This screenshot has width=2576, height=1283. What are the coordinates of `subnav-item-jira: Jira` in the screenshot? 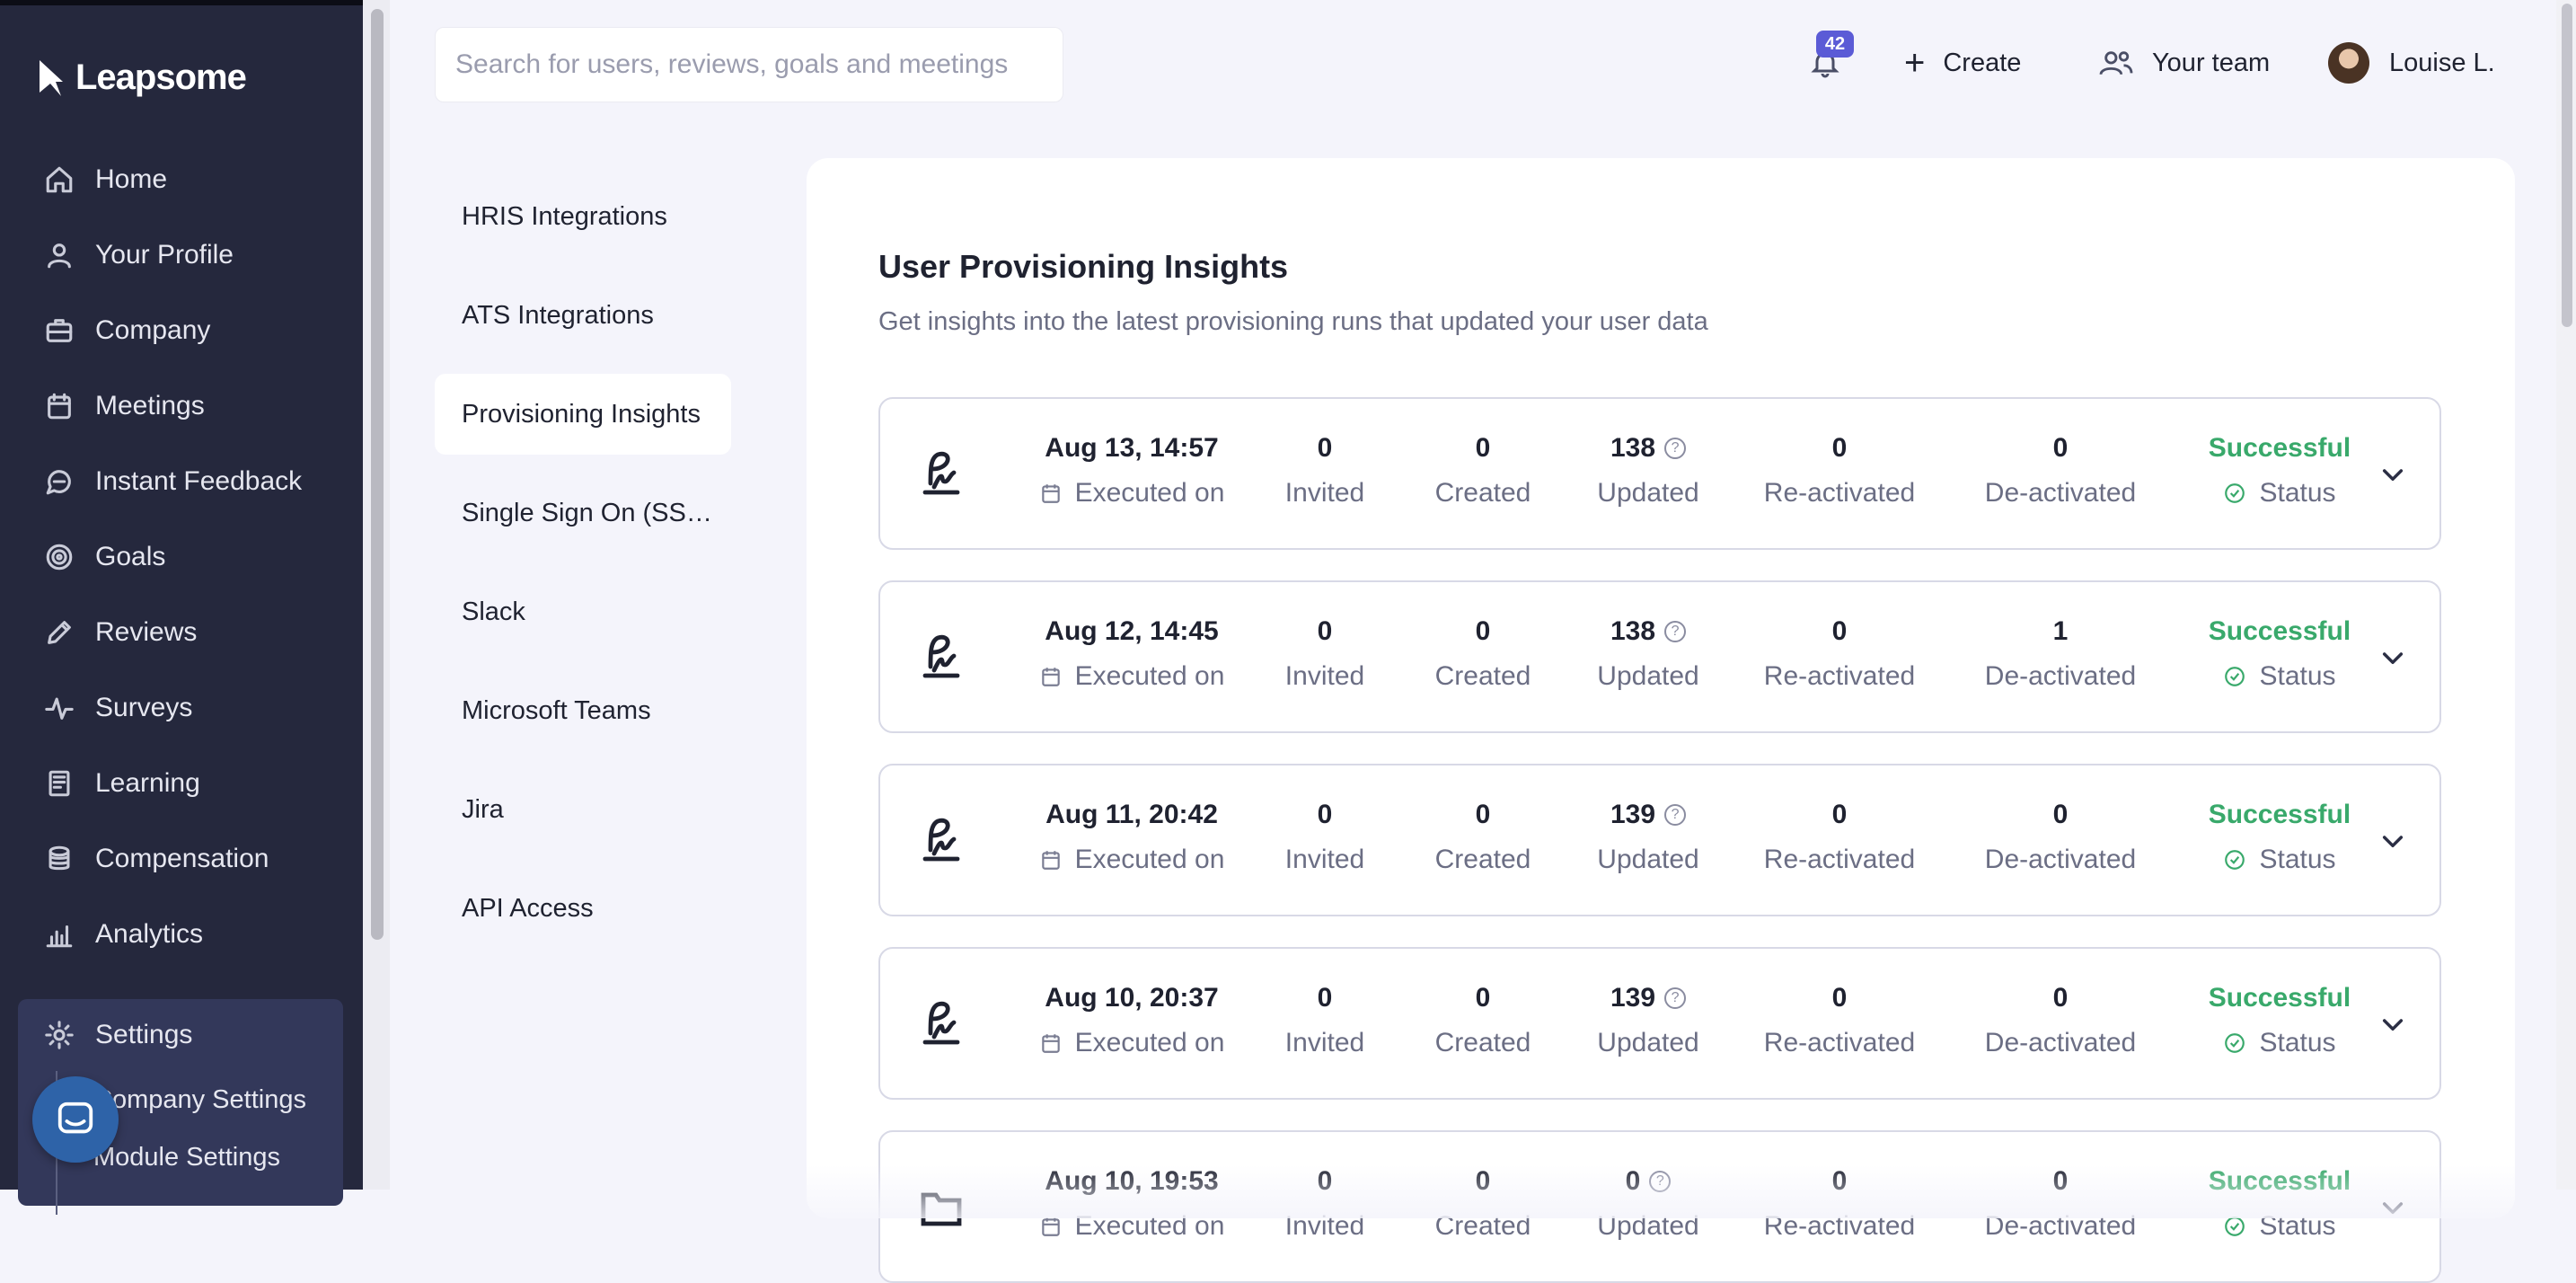 It's located at (583, 810).